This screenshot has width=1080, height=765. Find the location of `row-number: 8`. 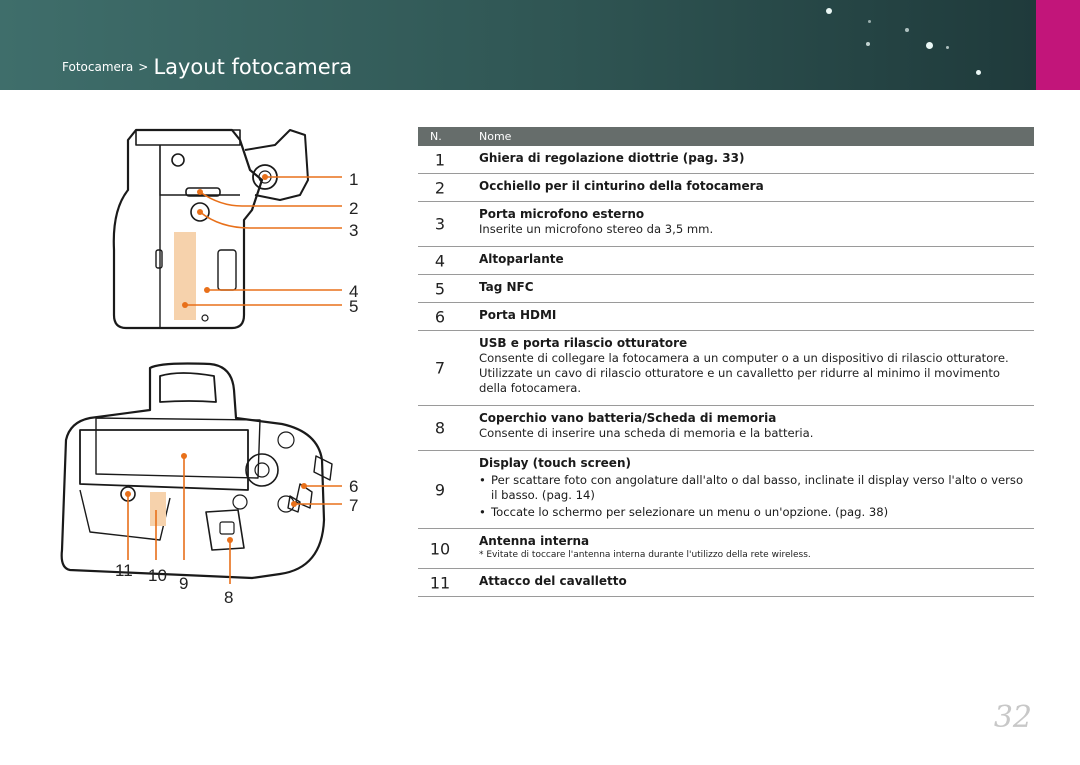

row-number: 8 is located at coordinates (440, 428).